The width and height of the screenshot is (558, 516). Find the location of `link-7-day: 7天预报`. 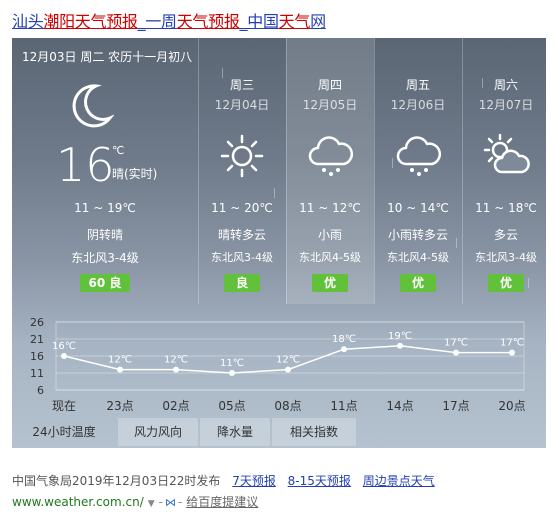

link-7-day: 7天预报 is located at coordinates (254, 481).